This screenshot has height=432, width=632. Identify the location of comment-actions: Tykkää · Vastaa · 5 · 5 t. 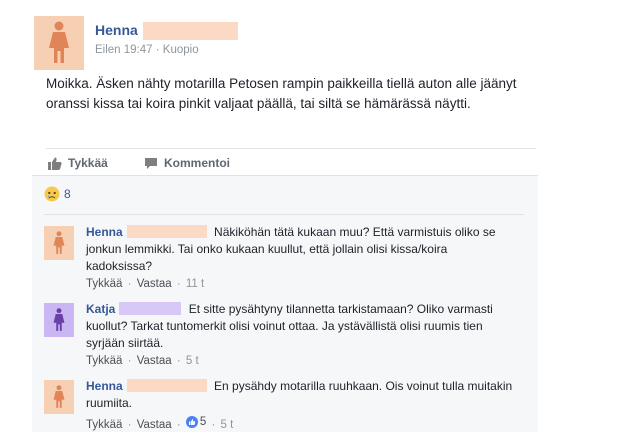
(160, 423).